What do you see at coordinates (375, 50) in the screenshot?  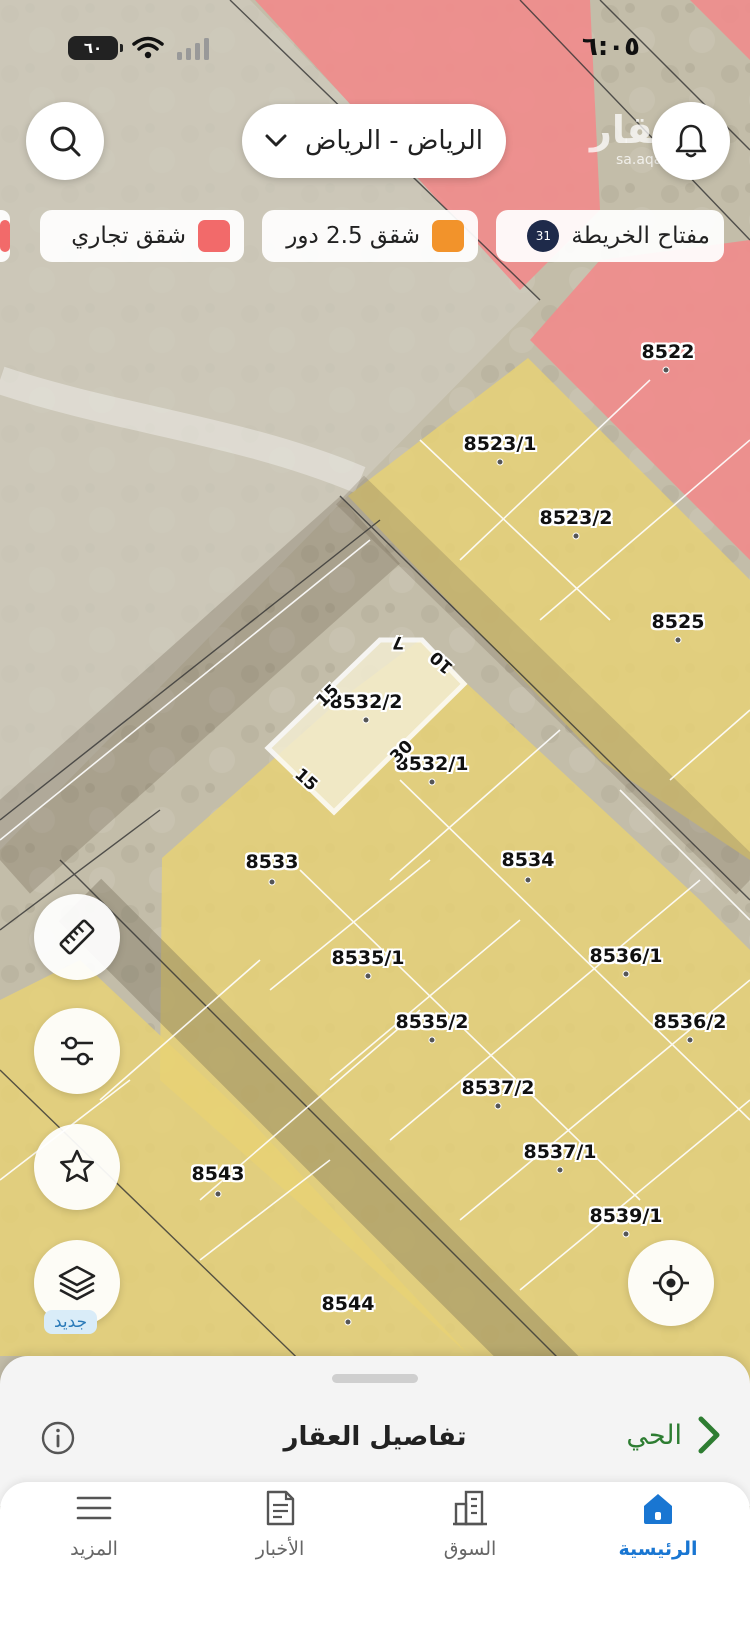 I see `status-bar: ٦٠ ٦:٠٥` at bounding box center [375, 50].